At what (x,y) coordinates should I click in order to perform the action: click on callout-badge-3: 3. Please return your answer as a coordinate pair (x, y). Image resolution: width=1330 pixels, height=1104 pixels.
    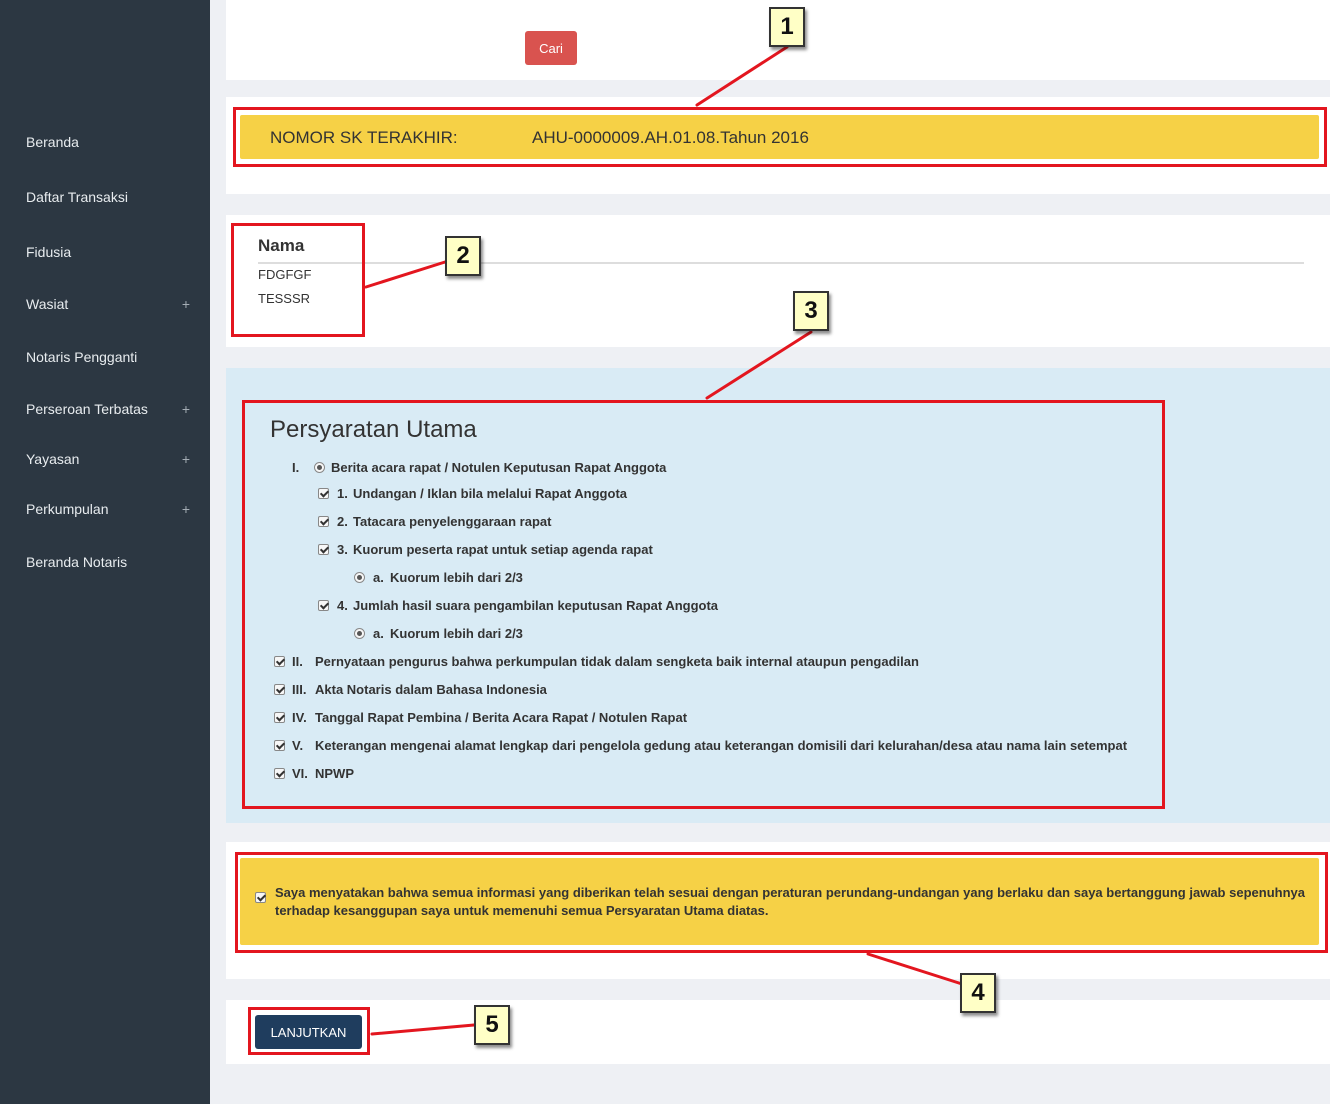
    Looking at the image, I should click on (811, 311).